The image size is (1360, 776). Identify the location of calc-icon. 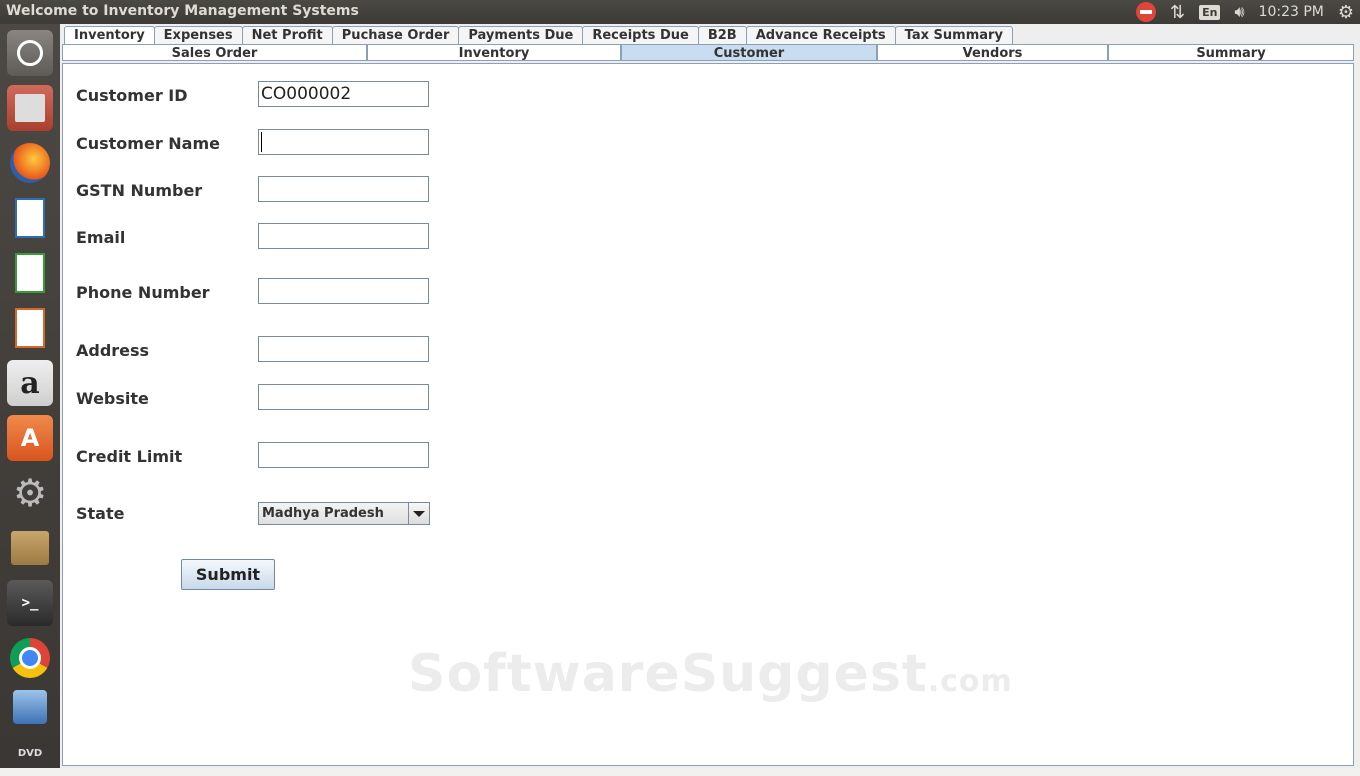
(30, 273).